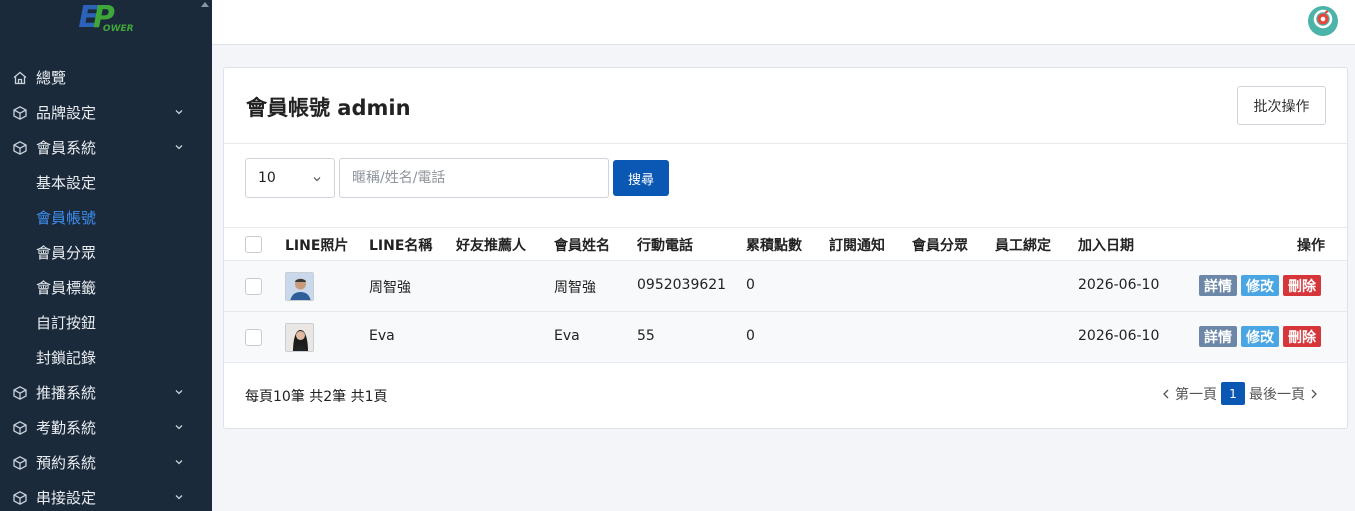 This screenshot has height=511, width=1355. Describe the element at coordinates (106, 112) in the screenshot. I see `sidebar-item-brand-settings: 品牌設定` at that location.